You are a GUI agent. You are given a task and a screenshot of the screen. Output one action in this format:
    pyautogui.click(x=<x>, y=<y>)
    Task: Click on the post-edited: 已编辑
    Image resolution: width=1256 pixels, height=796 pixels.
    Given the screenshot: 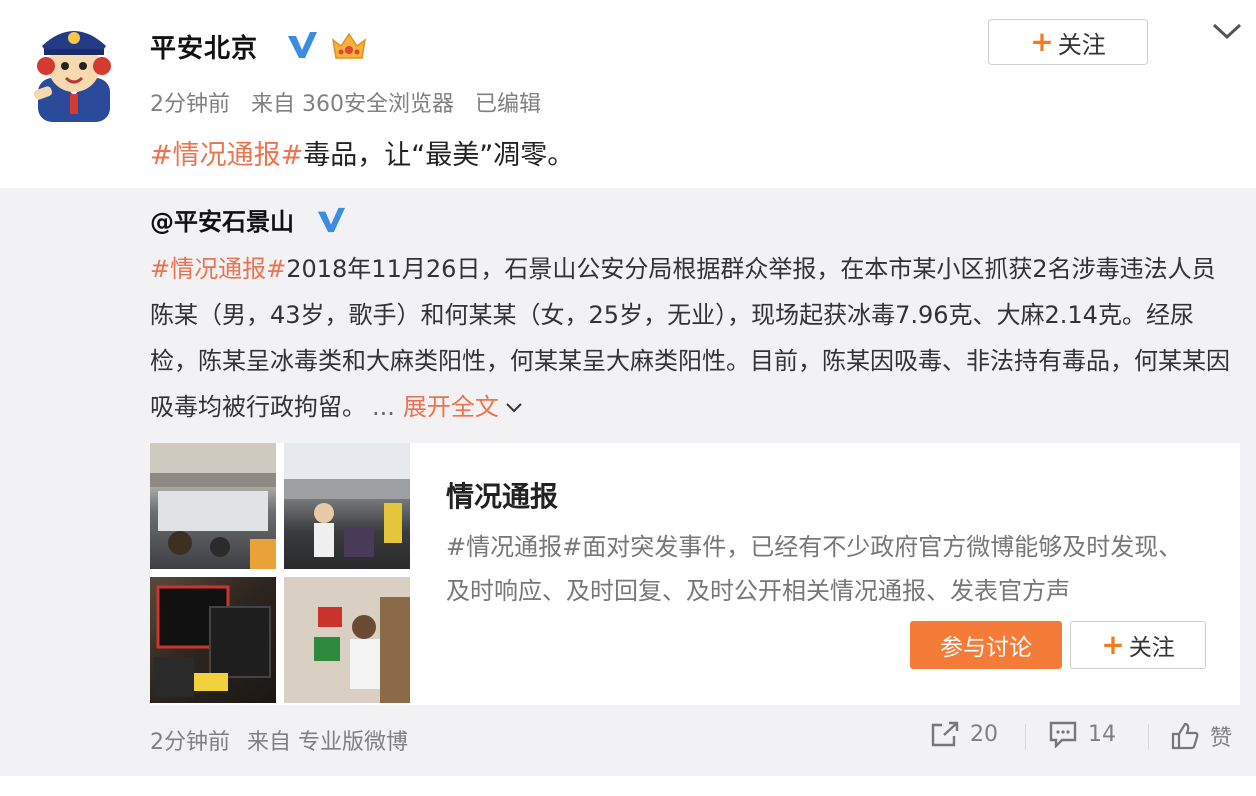 What is the action you would take?
    pyautogui.click(x=508, y=104)
    